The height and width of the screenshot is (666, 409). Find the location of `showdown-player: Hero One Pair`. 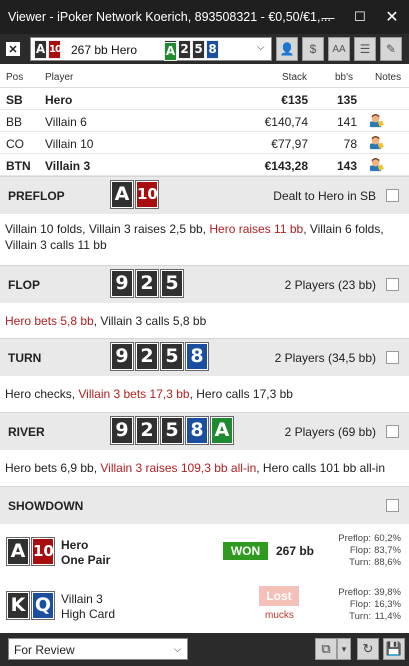

showdown-player: Hero One Pair is located at coordinates (85, 553).